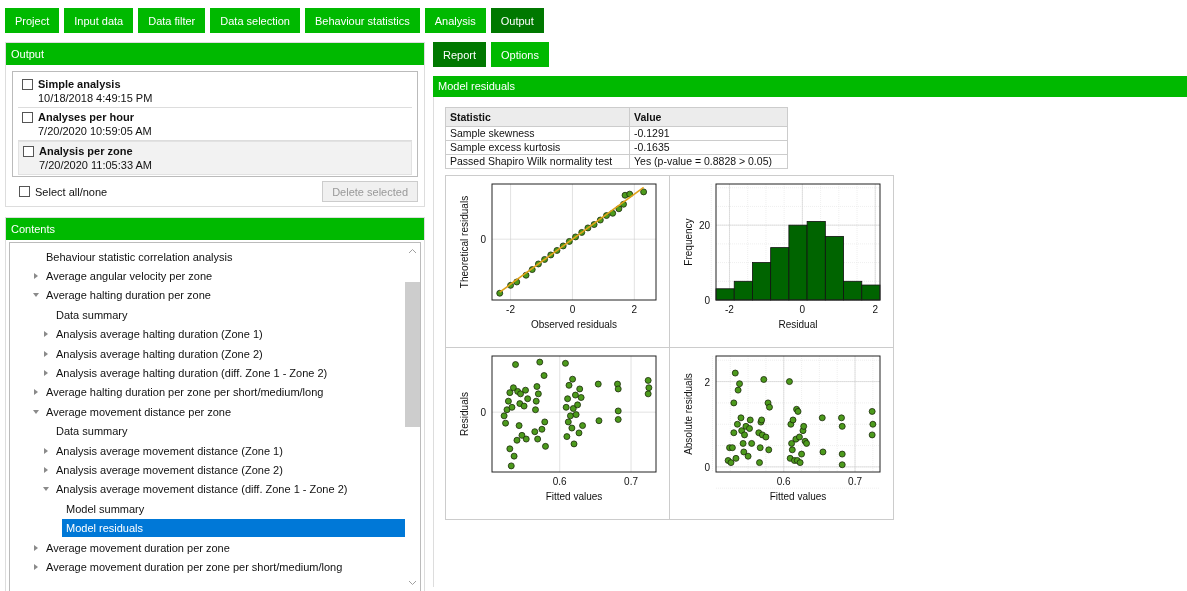  I want to click on column-header: Value, so click(708, 117).